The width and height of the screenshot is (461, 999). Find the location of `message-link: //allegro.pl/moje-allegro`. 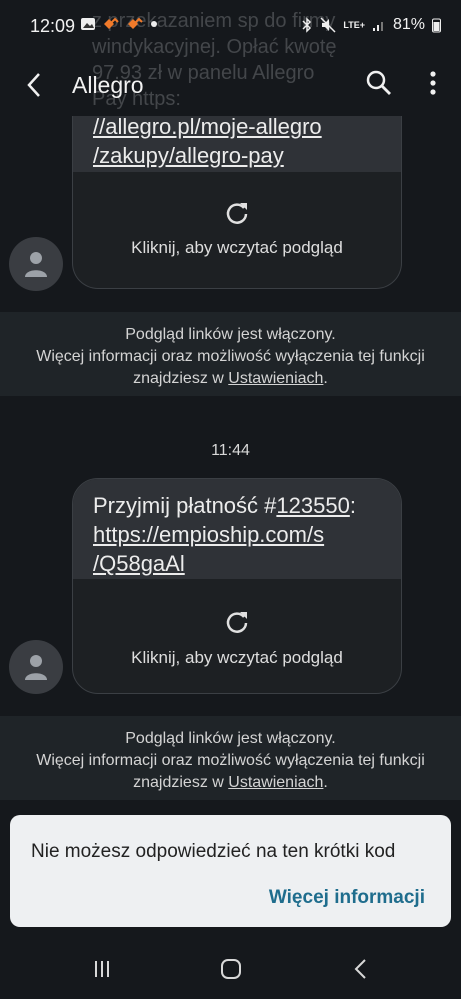

message-link: //allegro.pl/moje-allegro is located at coordinates (237, 128).